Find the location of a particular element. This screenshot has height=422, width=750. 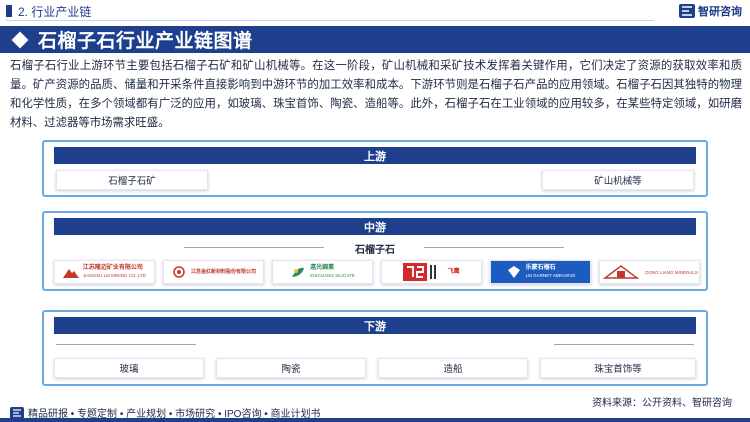

circle-logo-icon is located at coordinates (179, 272).